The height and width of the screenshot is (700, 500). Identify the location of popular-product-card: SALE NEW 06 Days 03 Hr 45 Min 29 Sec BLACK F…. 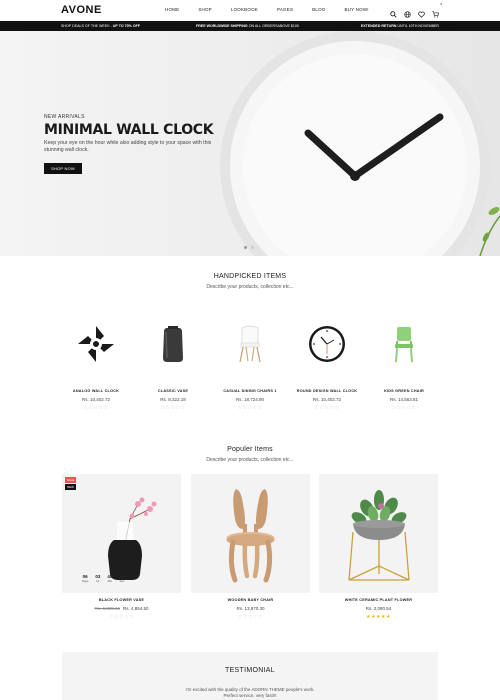
(121, 547).